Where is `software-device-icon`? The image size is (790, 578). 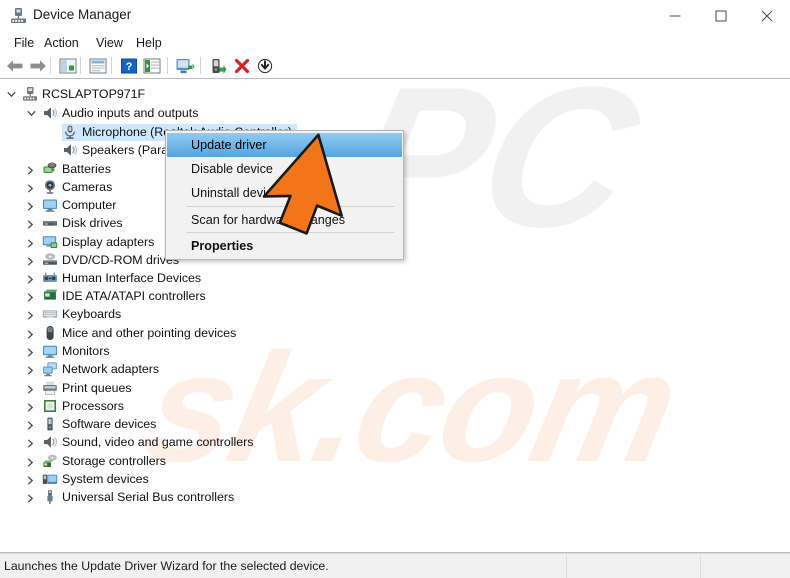 software-device-icon is located at coordinates (50, 424).